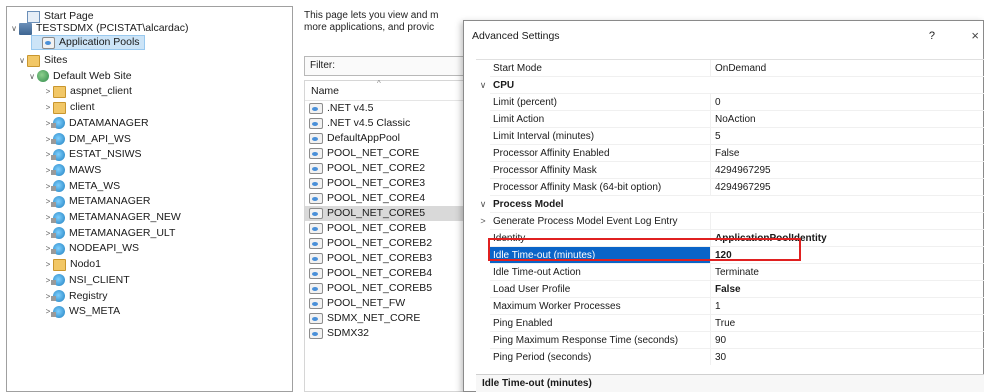  Describe the element at coordinates (975, 36) in the screenshot. I see `close-icon: ×` at that location.